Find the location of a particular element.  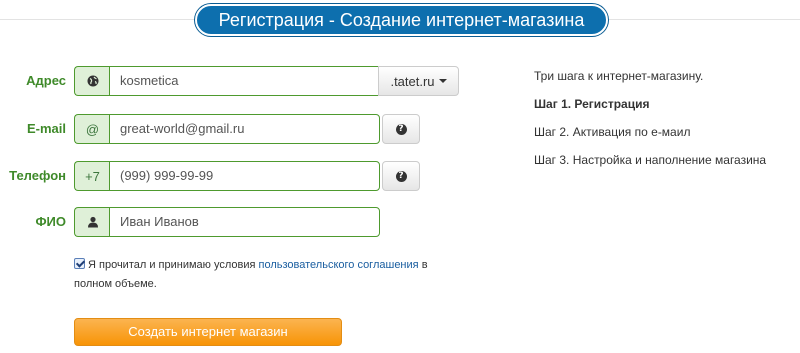

email-row: E-mail @ great-world@gmail.ru ? is located at coordinates (215, 129).